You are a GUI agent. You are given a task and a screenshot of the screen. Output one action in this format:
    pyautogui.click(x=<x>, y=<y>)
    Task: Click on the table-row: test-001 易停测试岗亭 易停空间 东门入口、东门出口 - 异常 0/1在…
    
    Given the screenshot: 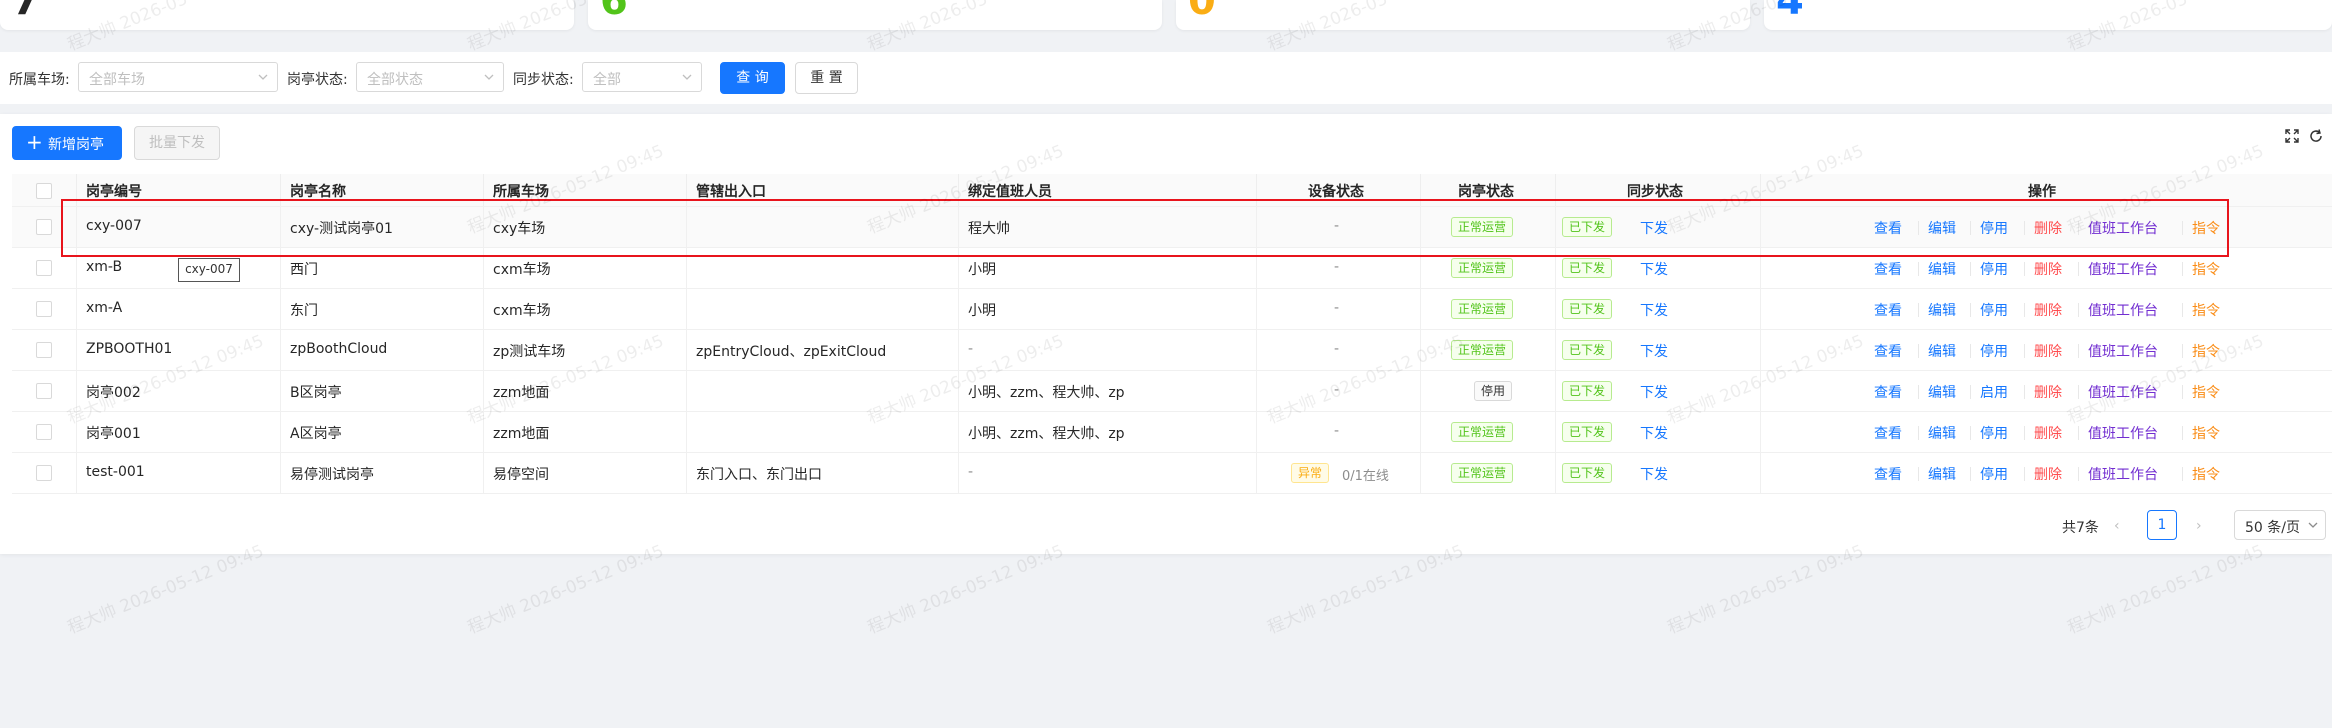 What is the action you would take?
    pyautogui.click(x=1172, y=473)
    